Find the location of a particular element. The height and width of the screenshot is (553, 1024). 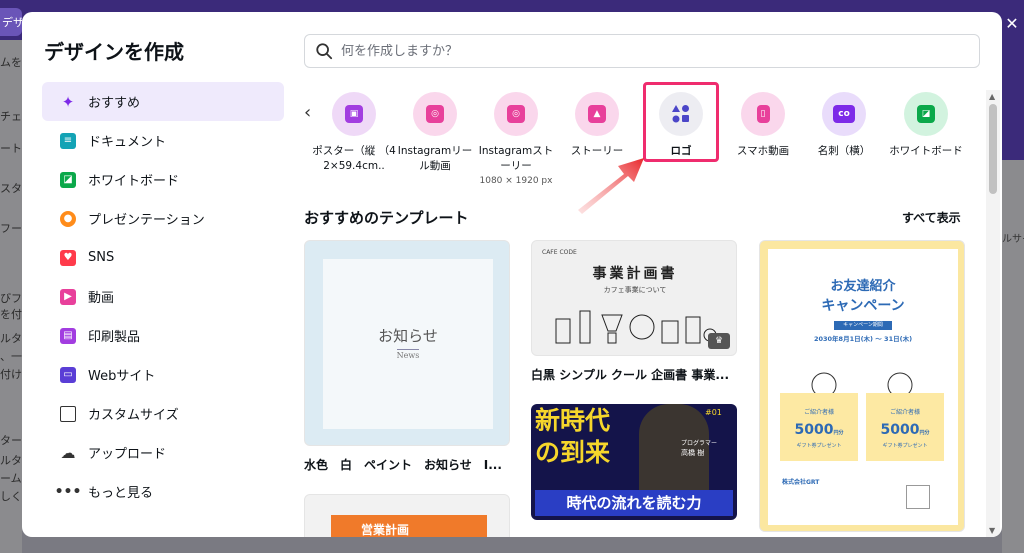

app-right-banner is located at coordinates (1013, 100).